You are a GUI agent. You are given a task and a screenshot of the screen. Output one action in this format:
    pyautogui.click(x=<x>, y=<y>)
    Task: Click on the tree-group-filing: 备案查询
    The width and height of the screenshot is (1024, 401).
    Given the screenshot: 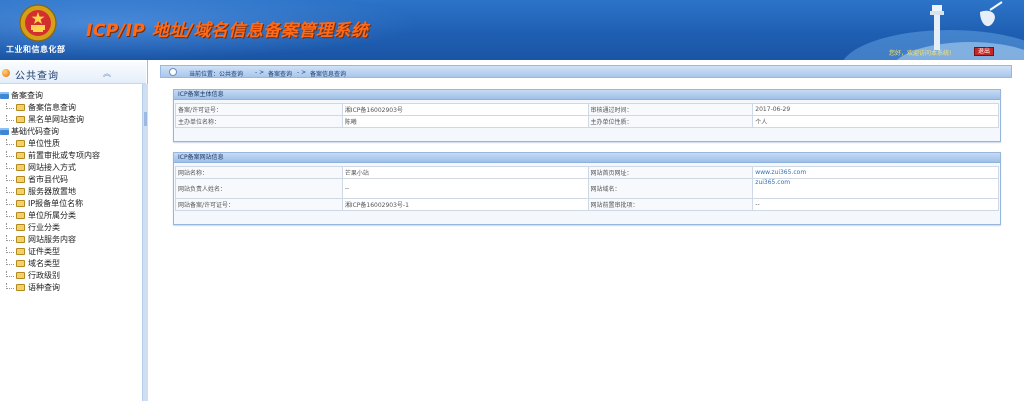 What is the action you would take?
    pyautogui.click(x=21, y=96)
    